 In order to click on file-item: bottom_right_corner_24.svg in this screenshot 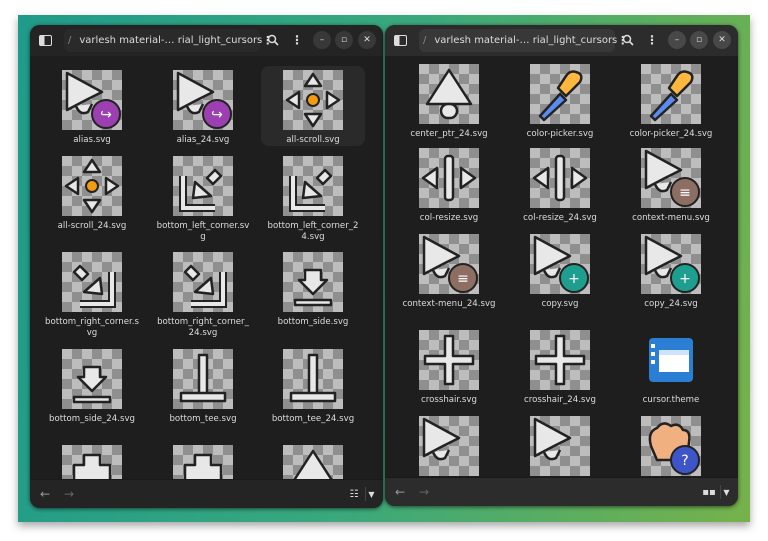, I will do `click(203, 293)`.